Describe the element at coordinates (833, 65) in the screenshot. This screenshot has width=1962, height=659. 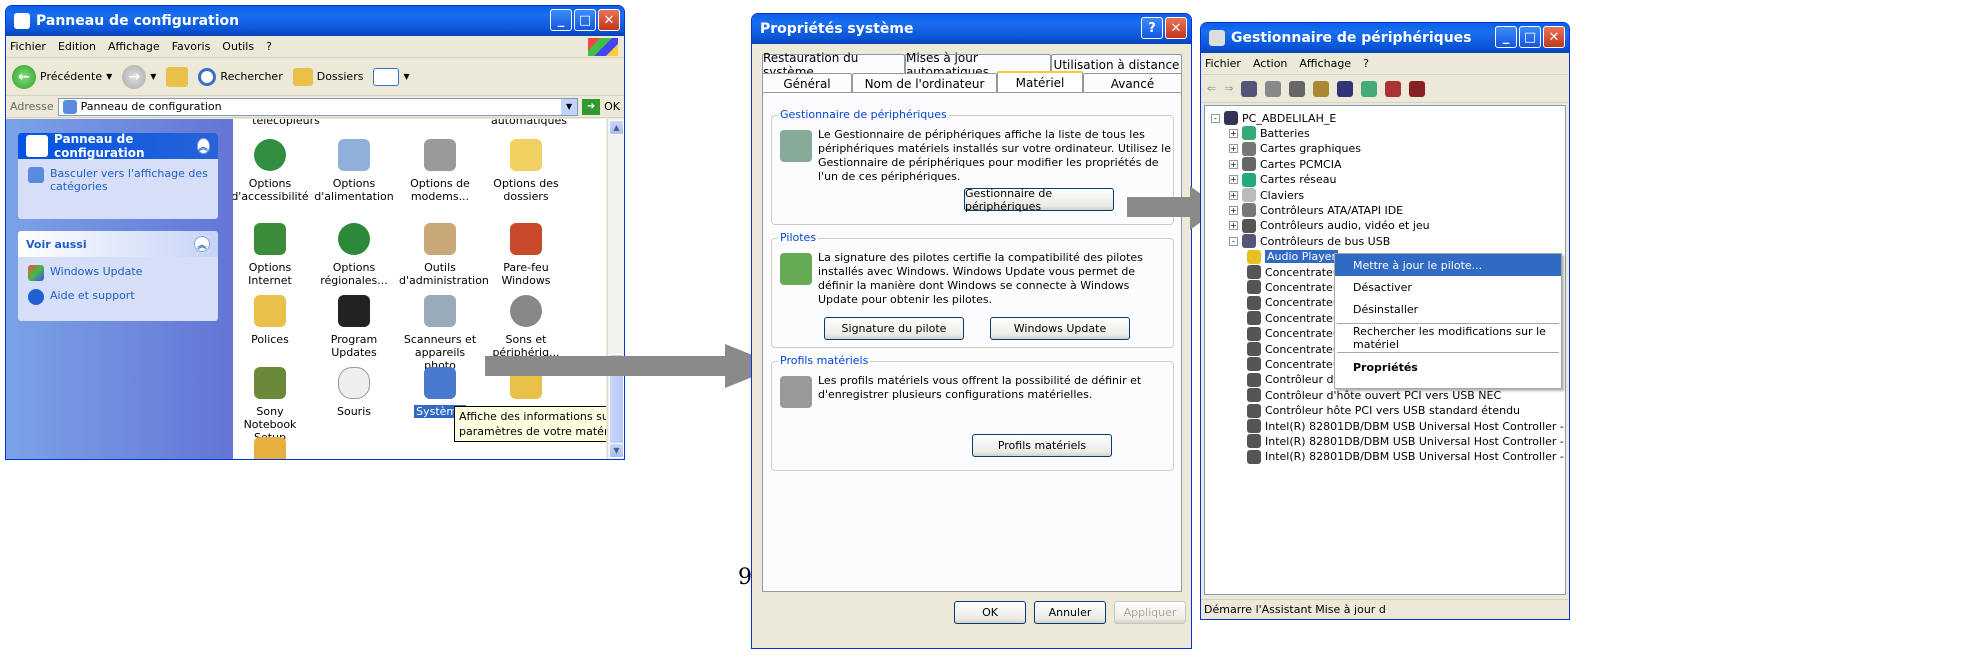
I see `tab-system-restore: Restauration du système` at that location.